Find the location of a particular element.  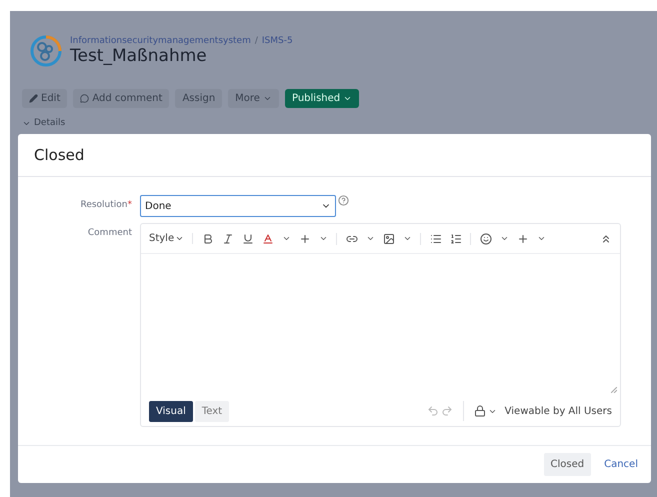

numbered-list-icon is located at coordinates (456, 238).